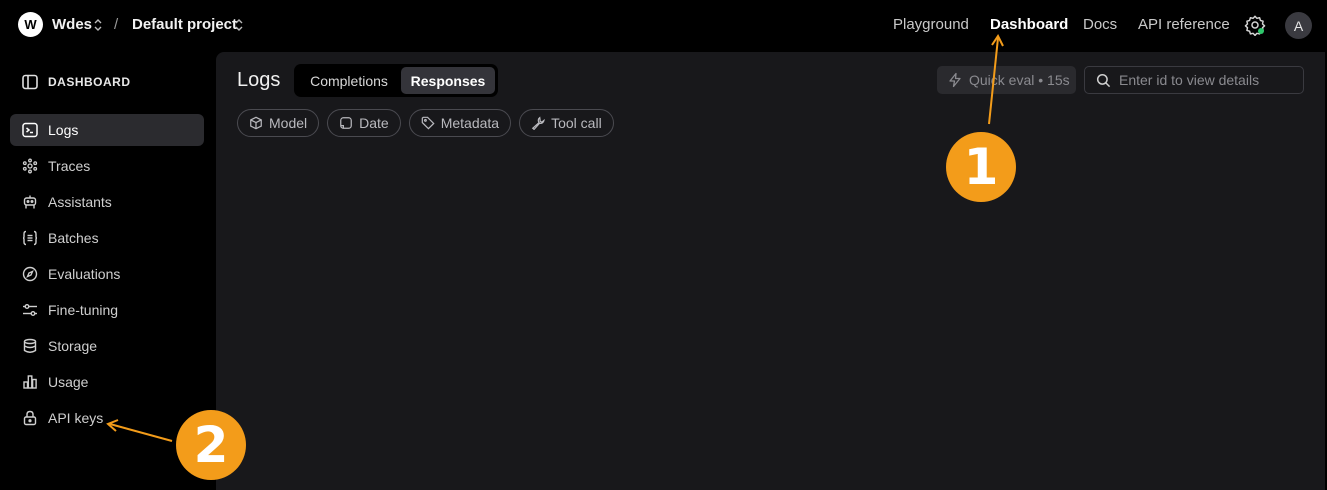 The image size is (1327, 490). What do you see at coordinates (981, 167) in the screenshot?
I see `annotation-badge-1: 1` at bounding box center [981, 167].